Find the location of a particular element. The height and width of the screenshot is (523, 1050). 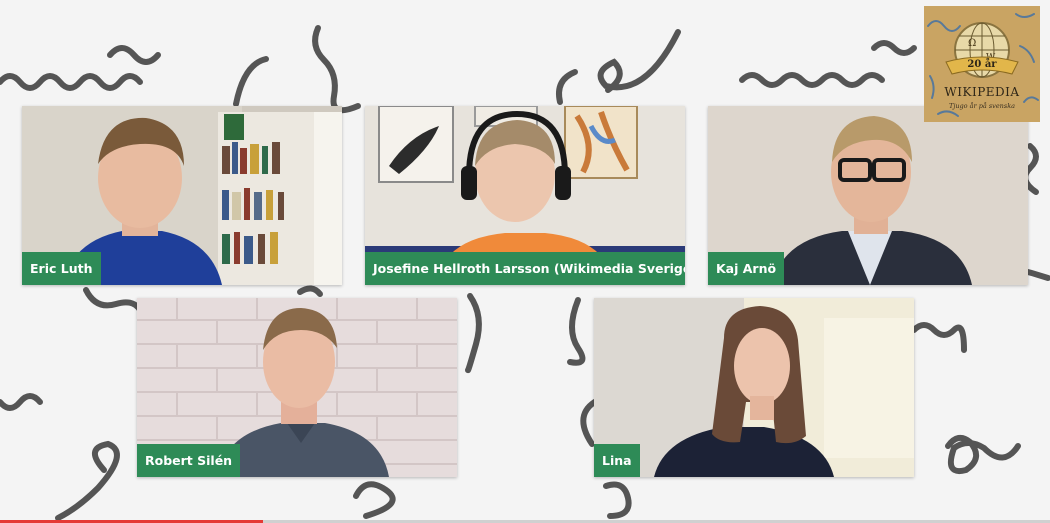

participant-video-feed is located at coordinates (754, 387).